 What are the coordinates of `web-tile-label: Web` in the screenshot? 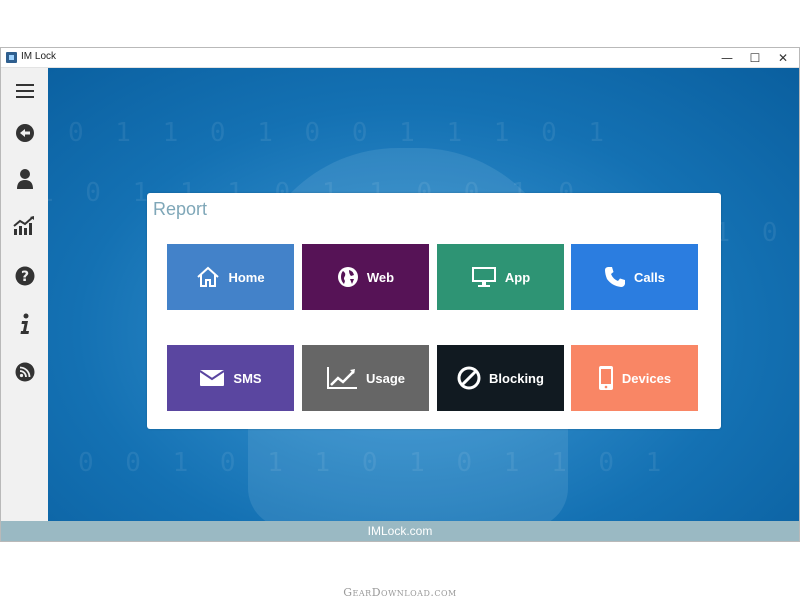 It's located at (380, 277).